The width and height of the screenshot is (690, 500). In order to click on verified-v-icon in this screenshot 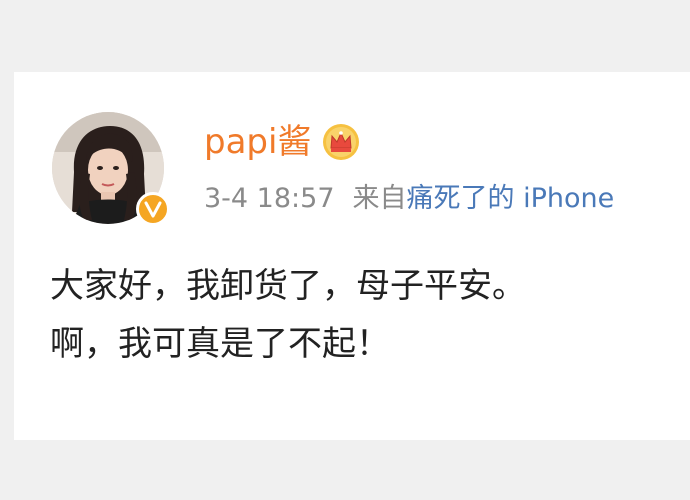, I will do `click(153, 209)`.